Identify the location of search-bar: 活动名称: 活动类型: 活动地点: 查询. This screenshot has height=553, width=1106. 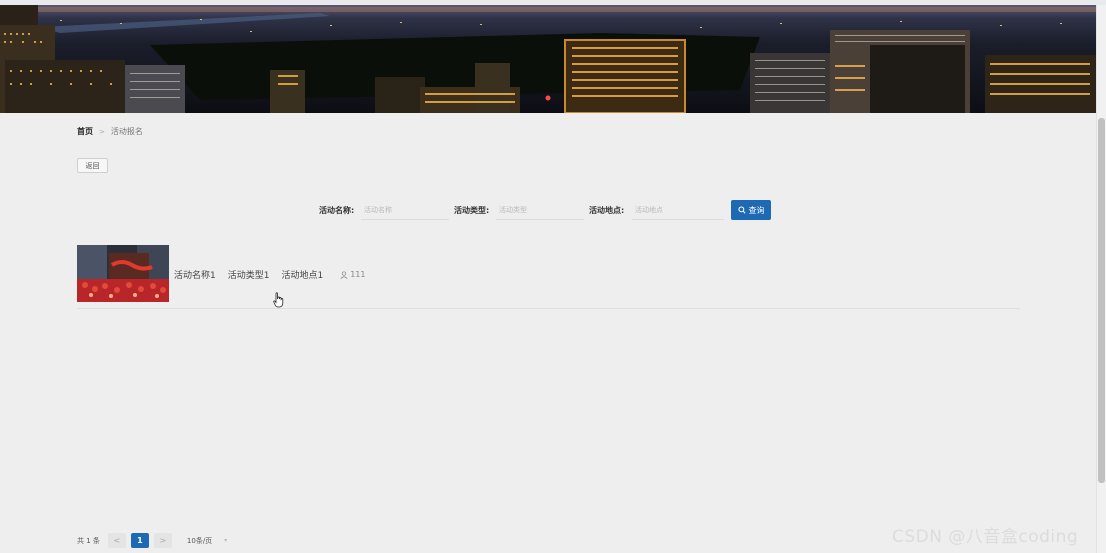
(548, 210).